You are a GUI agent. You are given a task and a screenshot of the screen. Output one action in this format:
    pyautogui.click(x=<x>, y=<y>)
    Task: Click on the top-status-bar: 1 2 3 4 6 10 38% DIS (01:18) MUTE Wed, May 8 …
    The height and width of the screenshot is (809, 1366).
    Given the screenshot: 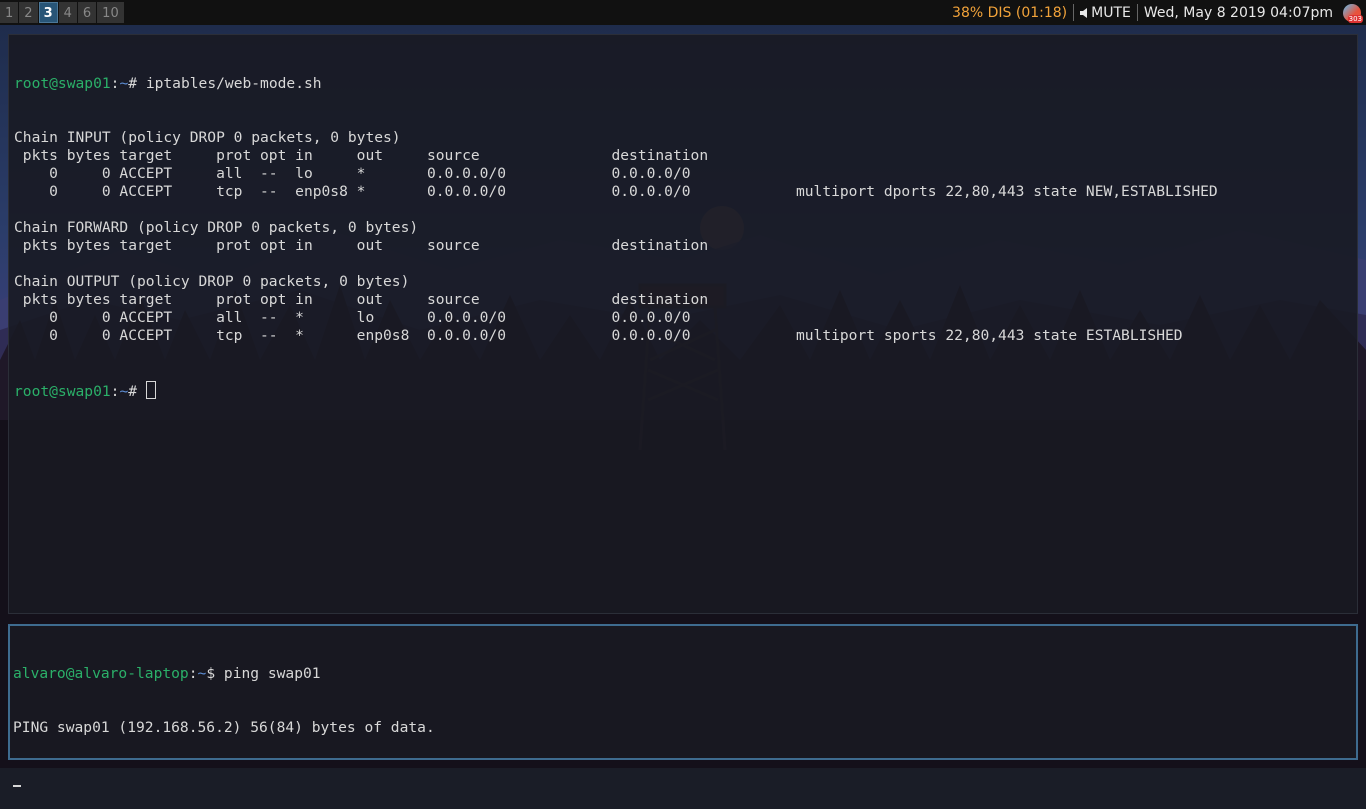 What is the action you would take?
    pyautogui.click(x=683, y=12)
    